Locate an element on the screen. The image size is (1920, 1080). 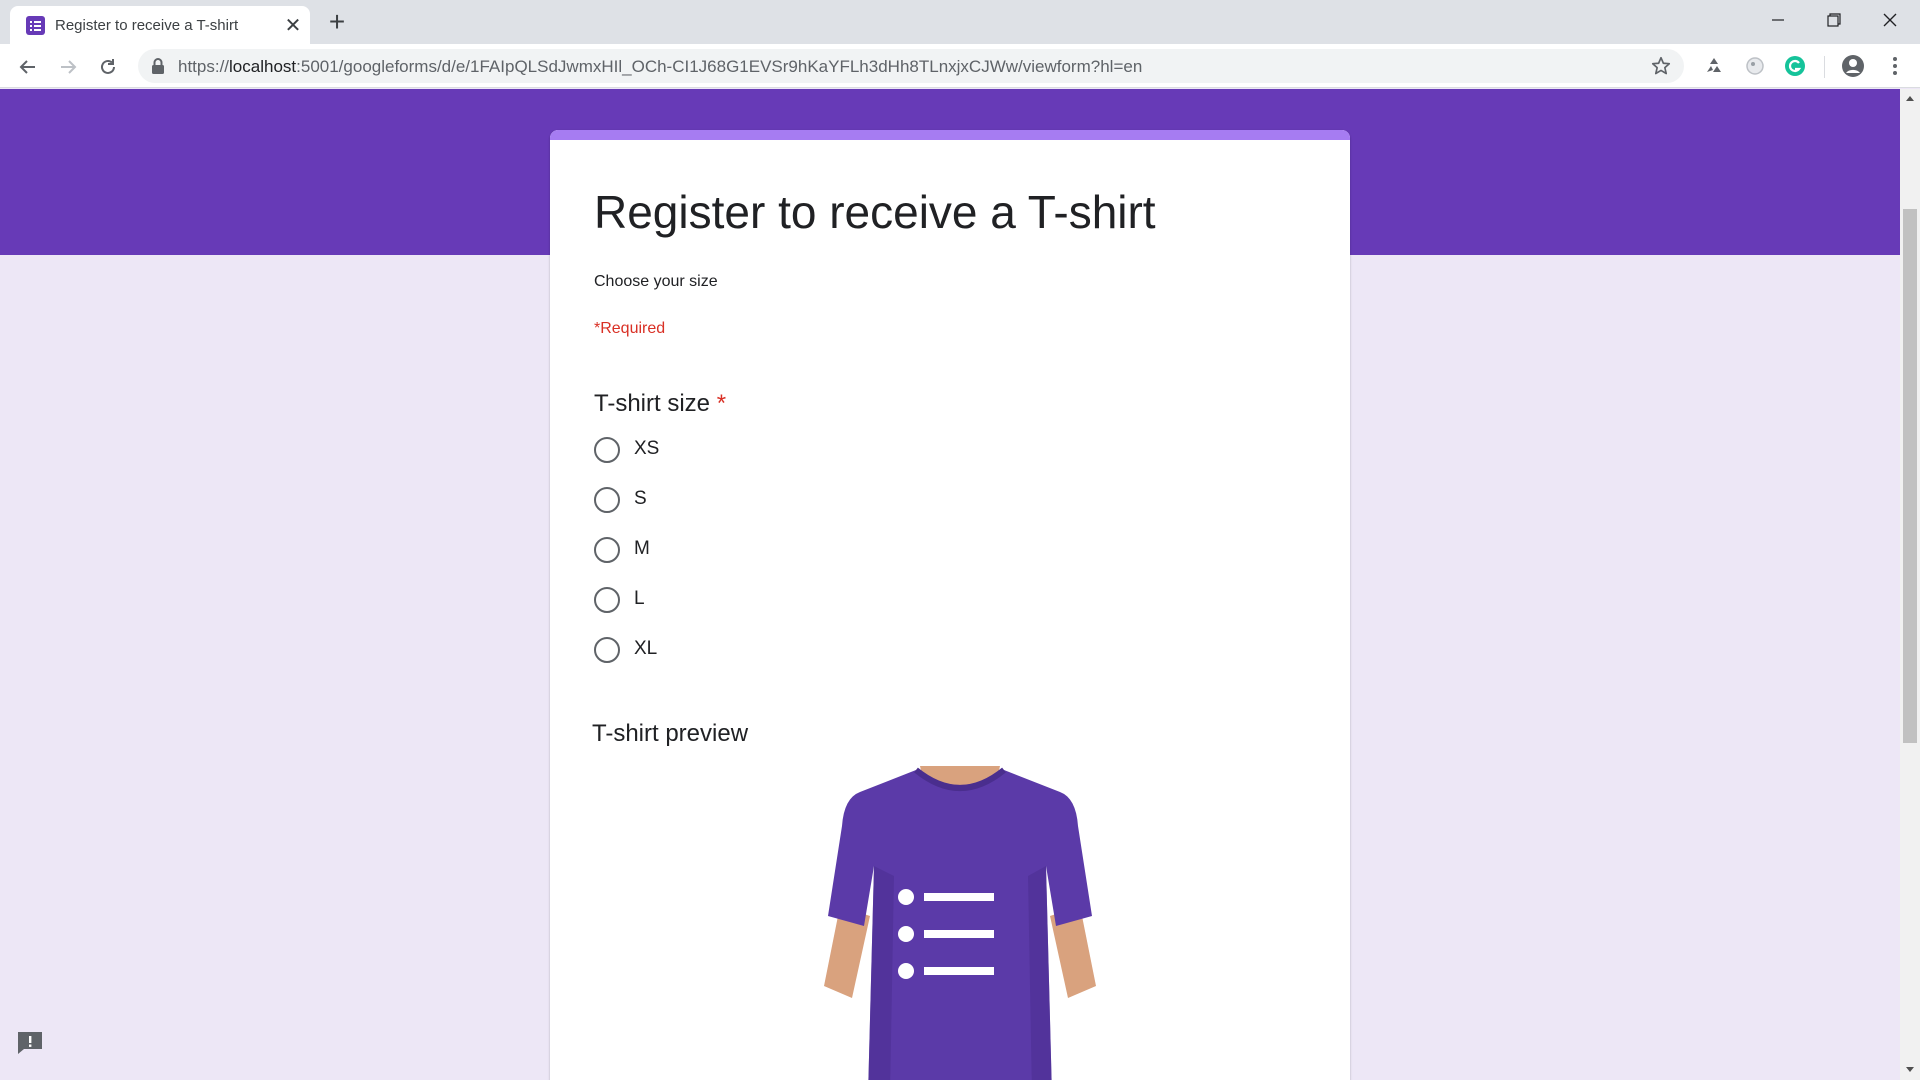
extension-icon is located at coordinates (1755, 66).